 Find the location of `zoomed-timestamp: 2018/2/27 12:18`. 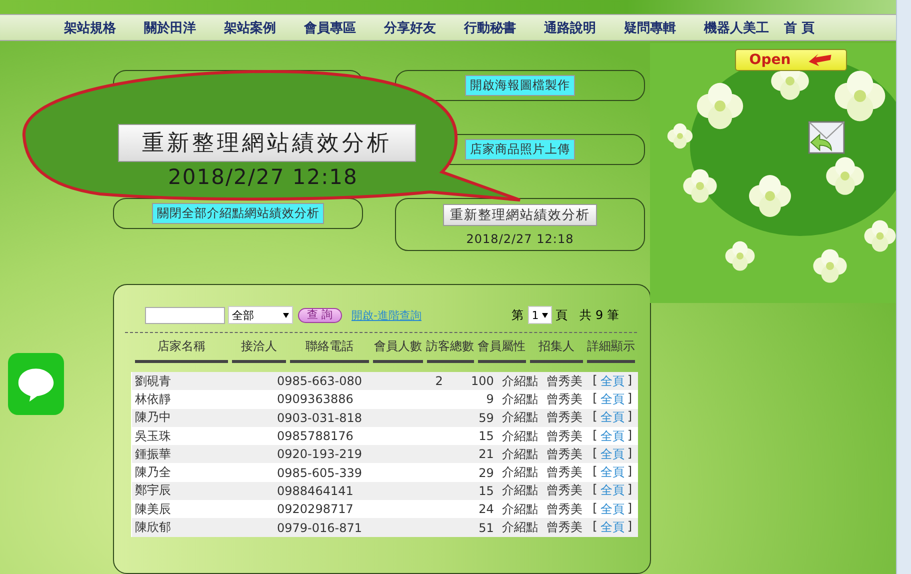

zoomed-timestamp: 2018/2/27 12:18 is located at coordinates (263, 177).